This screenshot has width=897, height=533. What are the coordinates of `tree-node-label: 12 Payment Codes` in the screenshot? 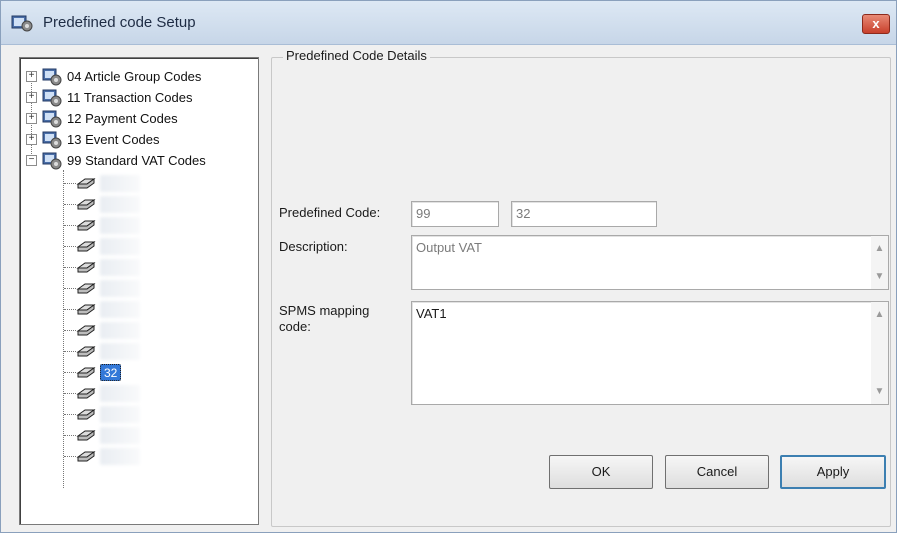 It's located at (122, 118).